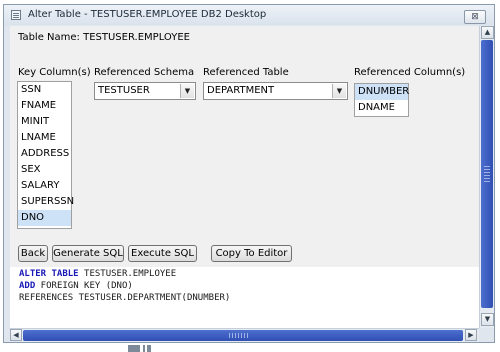 The height and width of the screenshot is (352, 500). Describe the element at coordinates (44, 106) in the screenshot. I see `list-item: FNAME` at that location.